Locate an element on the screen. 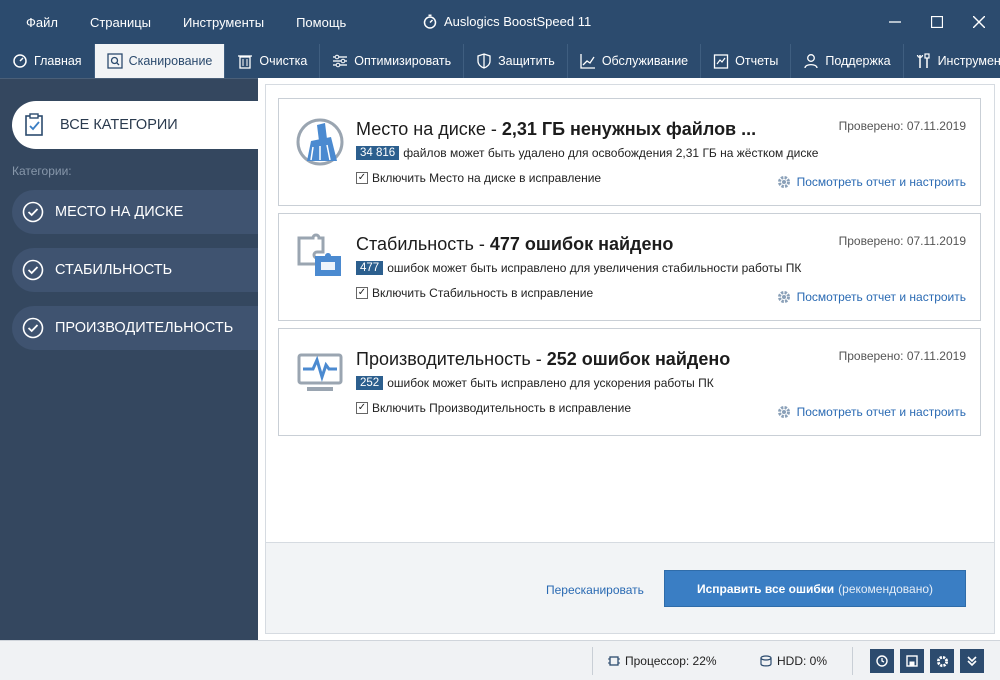 Image resolution: width=1000 pixels, height=680 pixels. sidebar-item-stability: СТАБИЛЬНОСТЬ is located at coordinates (135, 270).